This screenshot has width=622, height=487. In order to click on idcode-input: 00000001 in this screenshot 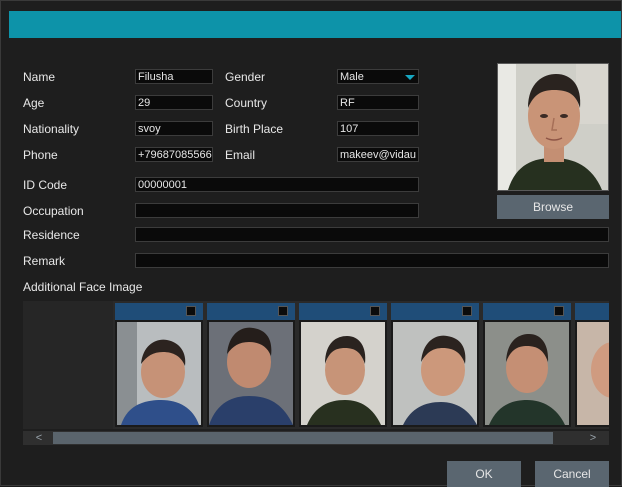, I will do `click(277, 184)`.